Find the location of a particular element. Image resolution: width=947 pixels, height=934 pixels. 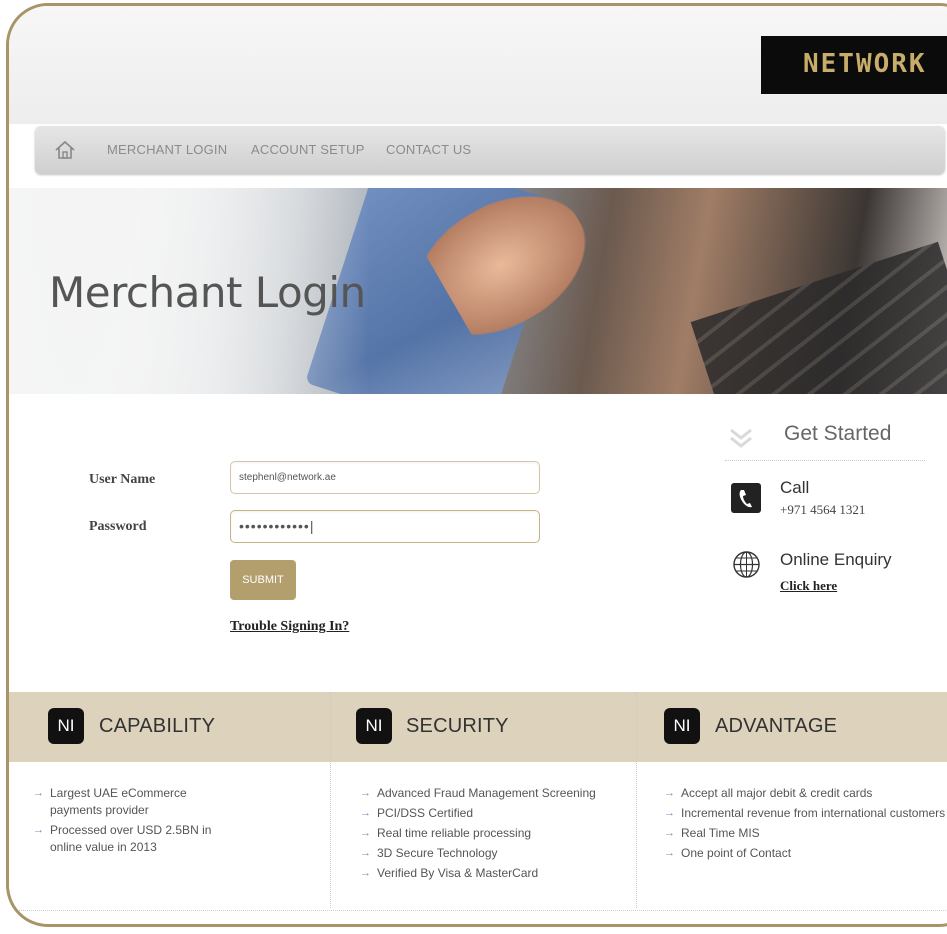

list-item: Advanced Fraud Management Screening is located at coordinates (495, 793).